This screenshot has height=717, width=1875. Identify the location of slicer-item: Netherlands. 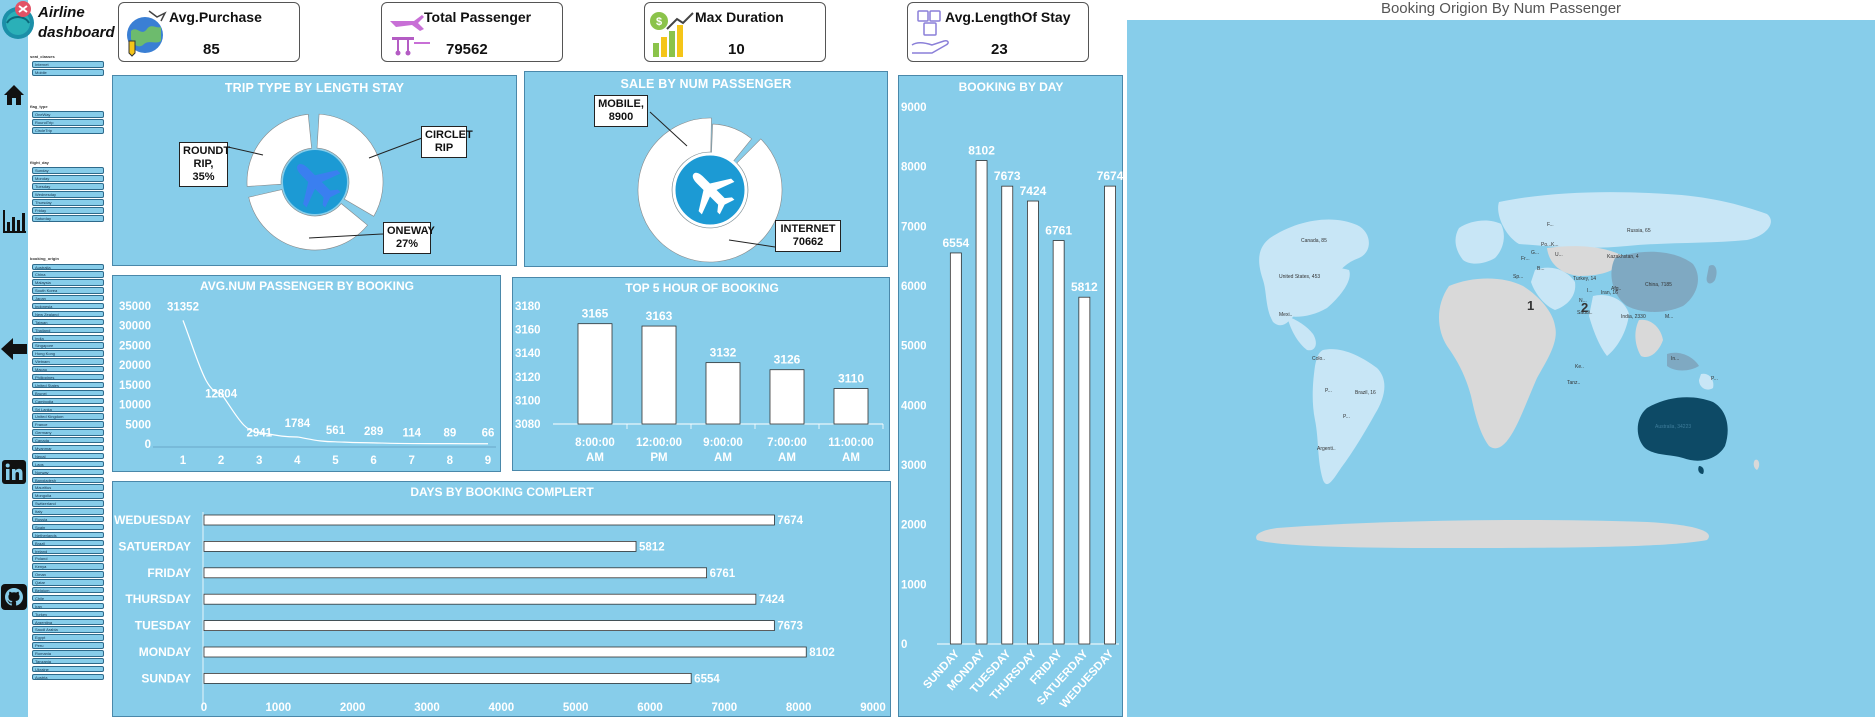
(68, 535).